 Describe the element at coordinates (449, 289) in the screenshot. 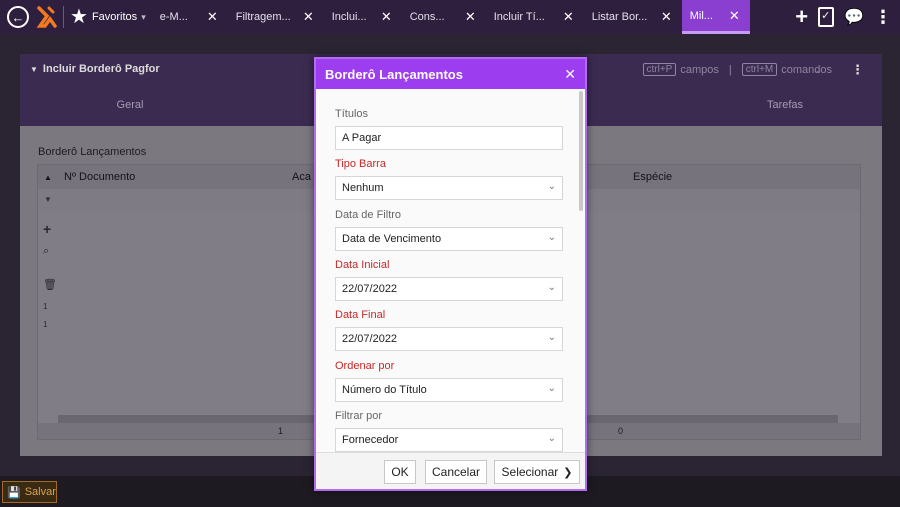

I see `data-inicial-field: 22/07/2022 ⌄` at that location.